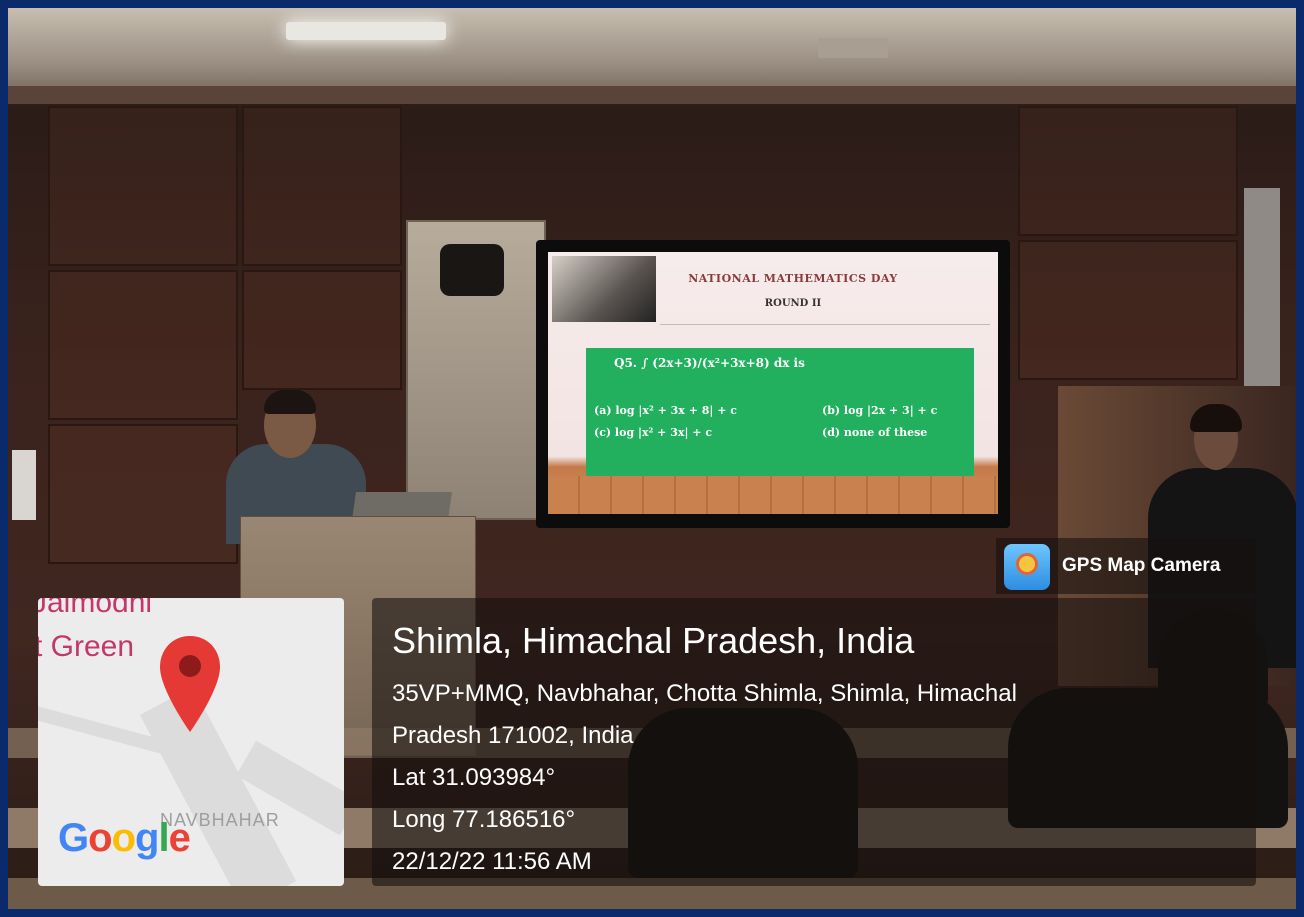 The image size is (1304, 917). I want to click on question-text: Q5. ∫ (2x+3)/(x²+3x+8) dx is, so click(709, 363).